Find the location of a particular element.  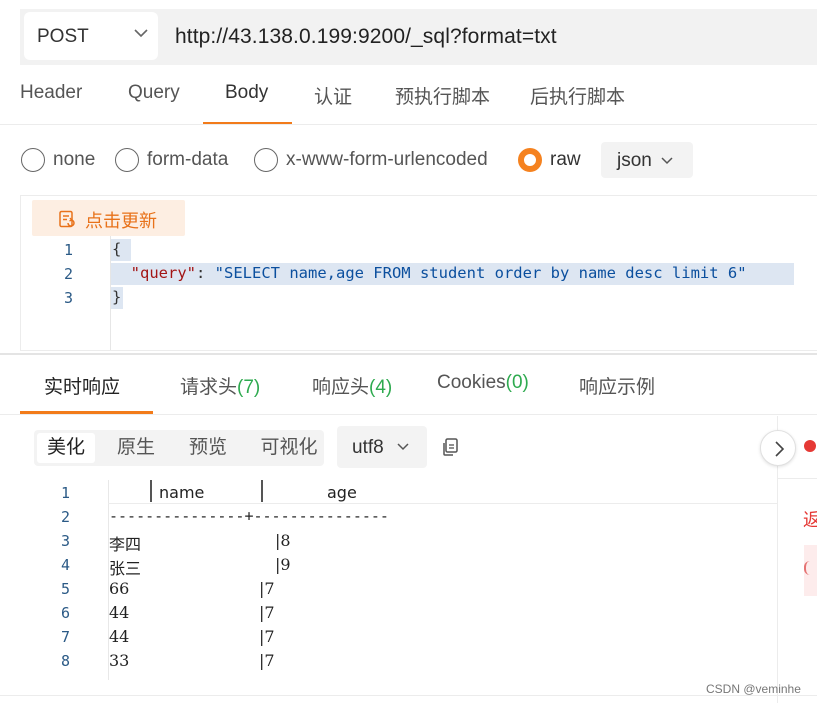

response-tabs: 实时响应 请求头(7) 响应头(4) Cookies(0) 响应示例 is located at coordinates (408, 386).